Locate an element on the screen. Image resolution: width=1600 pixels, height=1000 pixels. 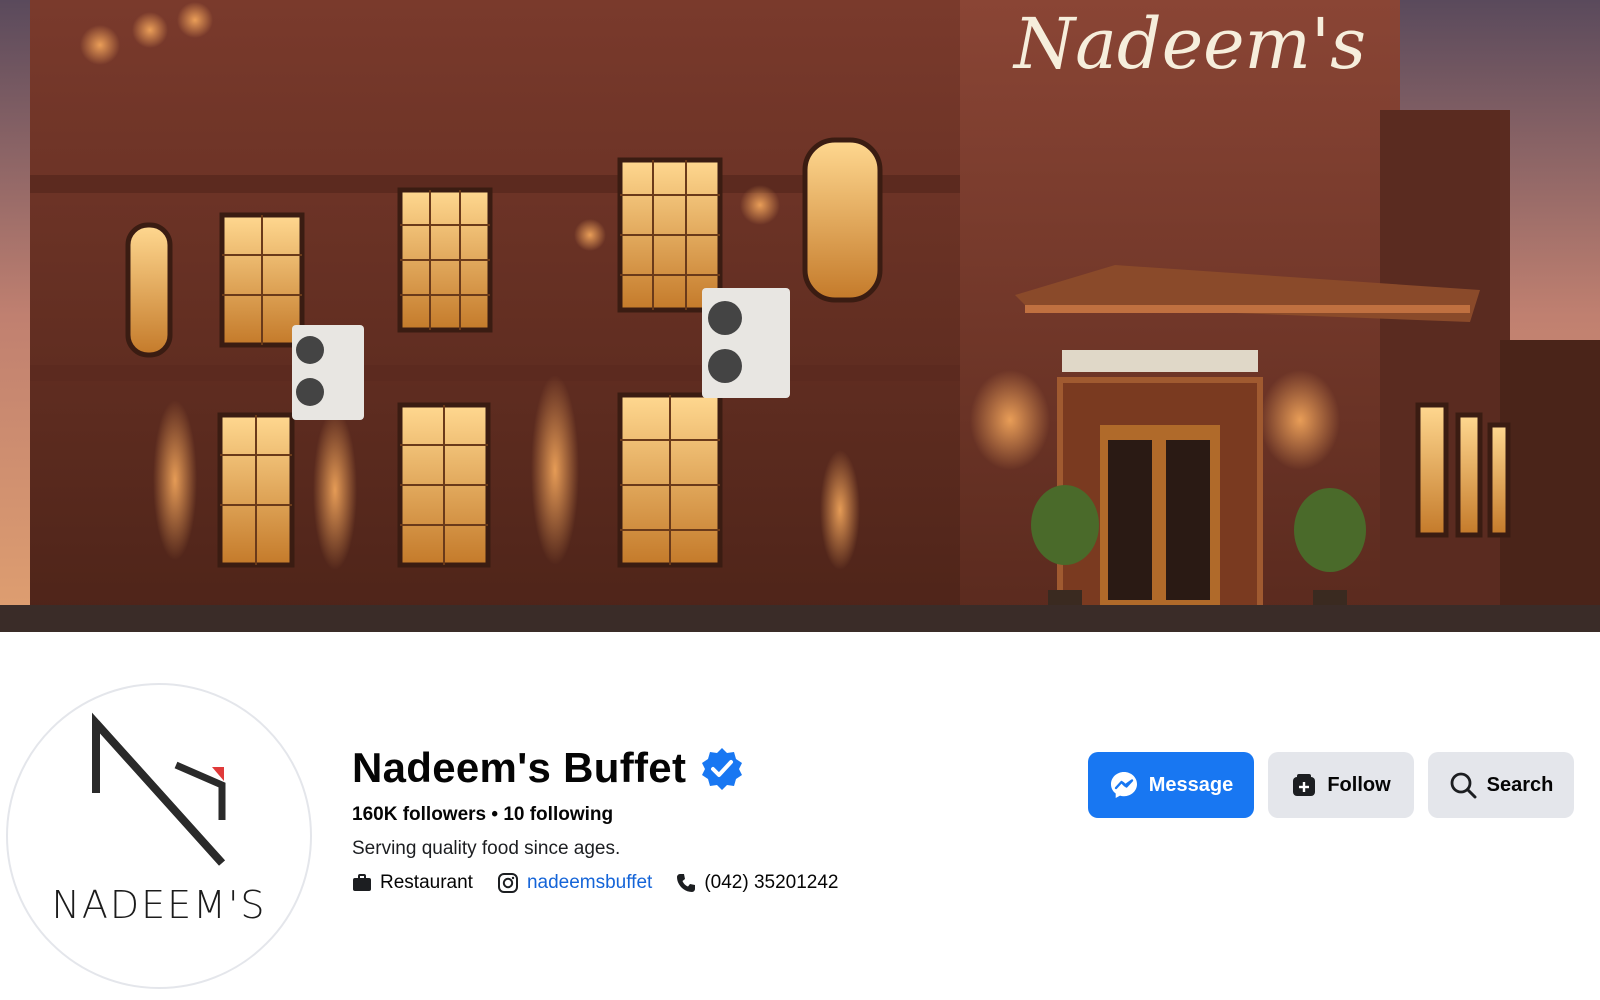
category-label: Restaurant is located at coordinates (426, 882).